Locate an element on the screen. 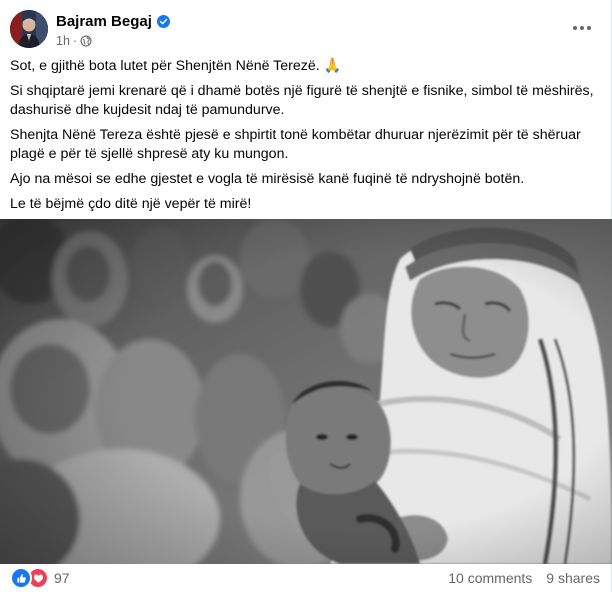 The width and height of the screenshot is (612, 592). reactions-summary: 97 is located at coordinates (40, 578).